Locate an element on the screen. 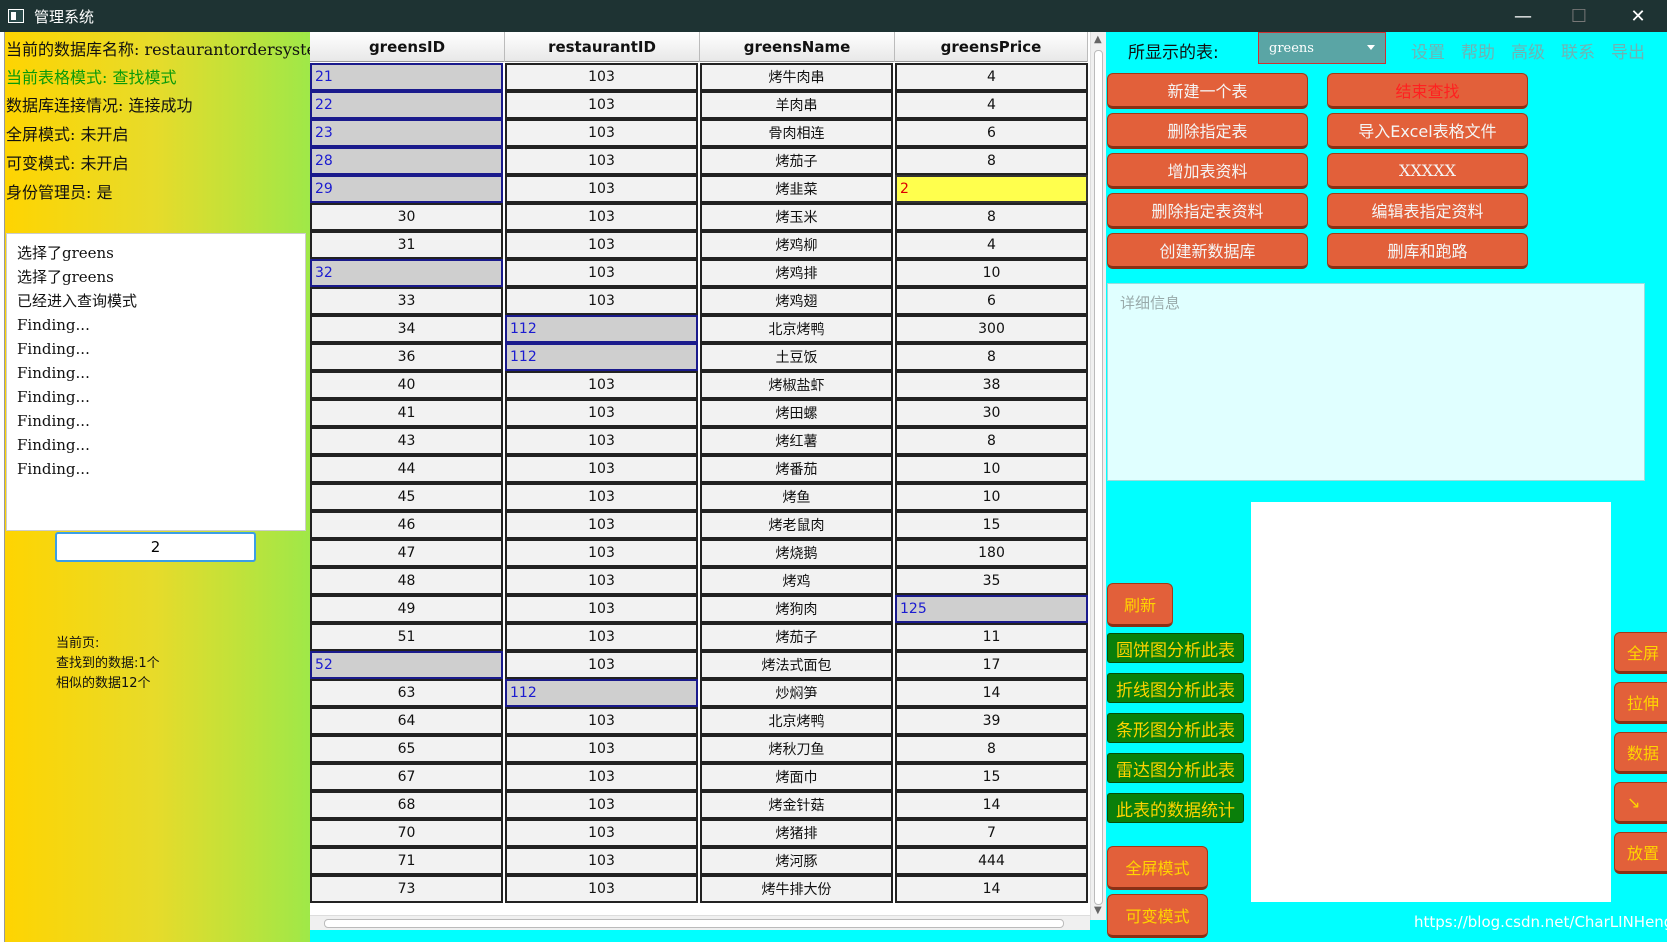 The width and height of the screenshot is (1667, 942). column-header-greensName: greensName is located at coordinates (797, 47).